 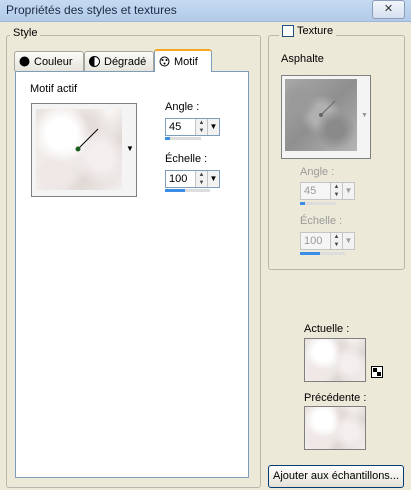 What do you see at coordinates (336, 195) in the screenshot?
I see `texture-angle-down-icon: ▼` at bounding box center [336, 195].